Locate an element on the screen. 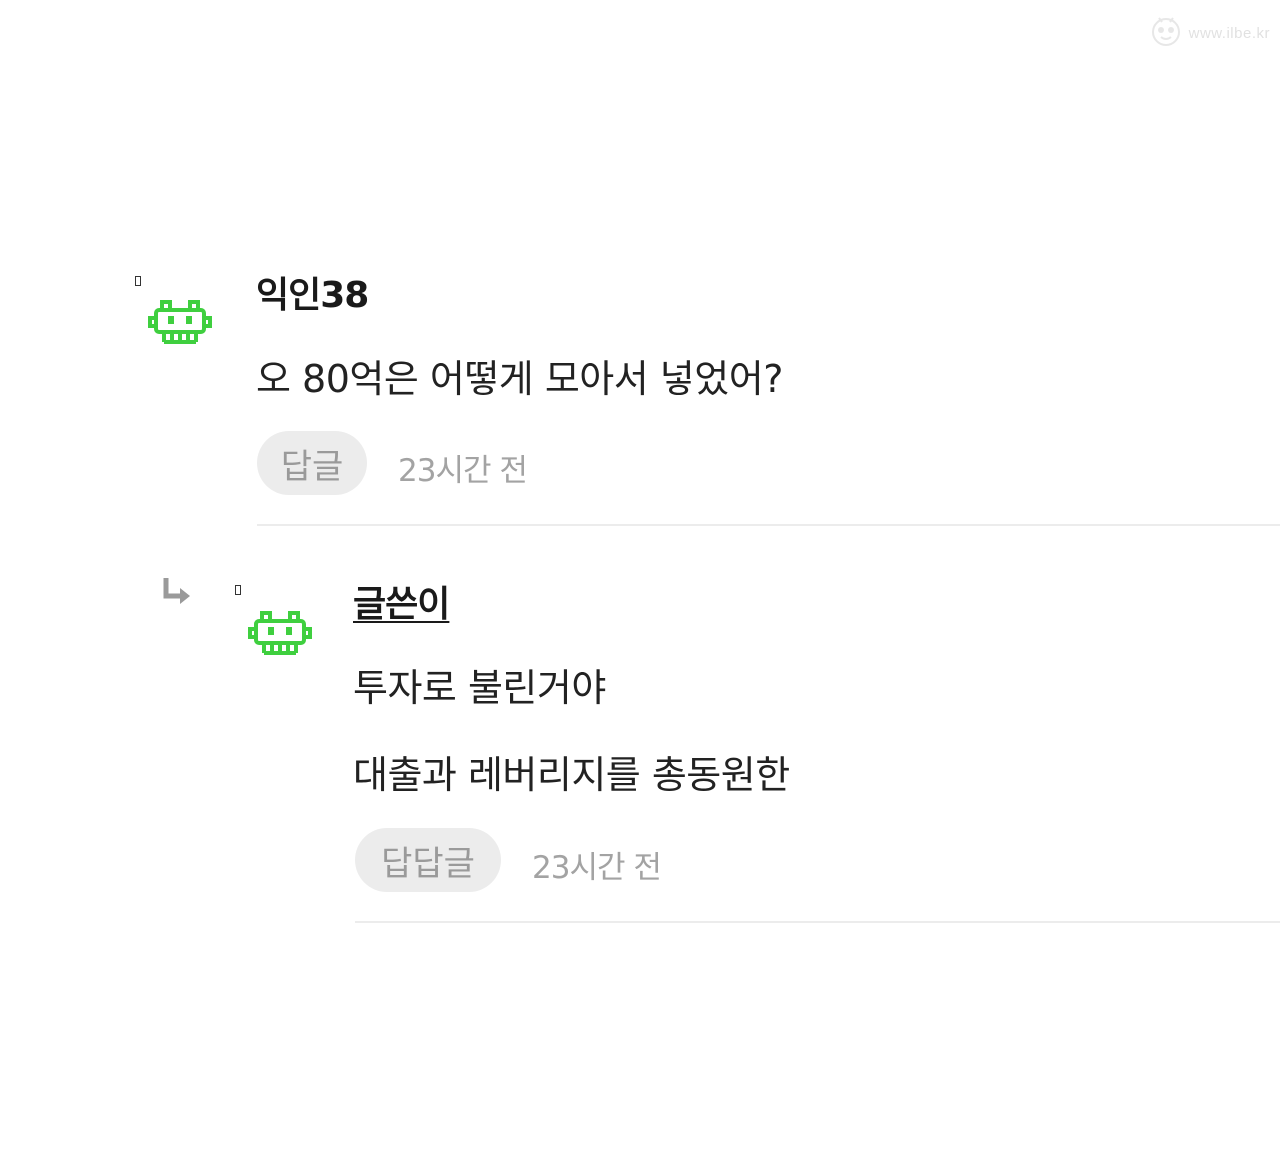  reply-arrow-icon is located at coordinates (177, 592).